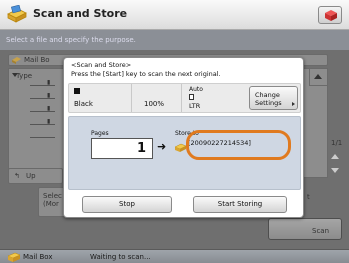 This screenshot has width=349, height=263. I want to click on paper-size-value: LTR, so click(195, 106).